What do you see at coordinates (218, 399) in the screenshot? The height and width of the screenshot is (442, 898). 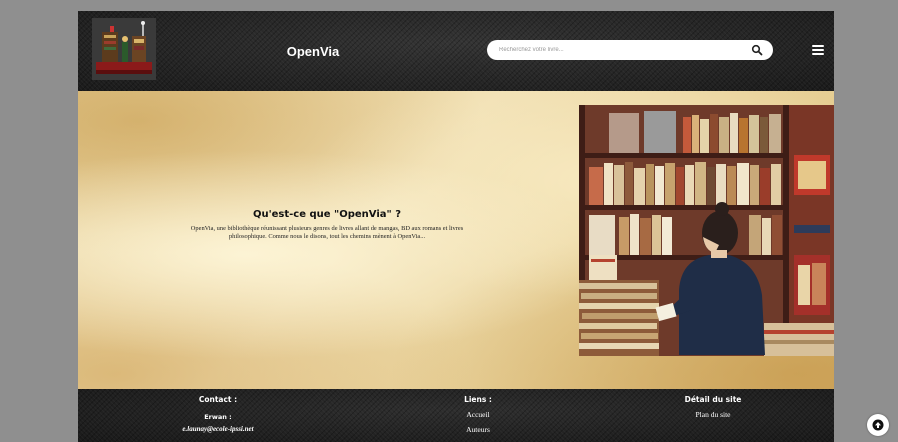 I see `contact-heading: Contact :` at bounding box center [218, 399].